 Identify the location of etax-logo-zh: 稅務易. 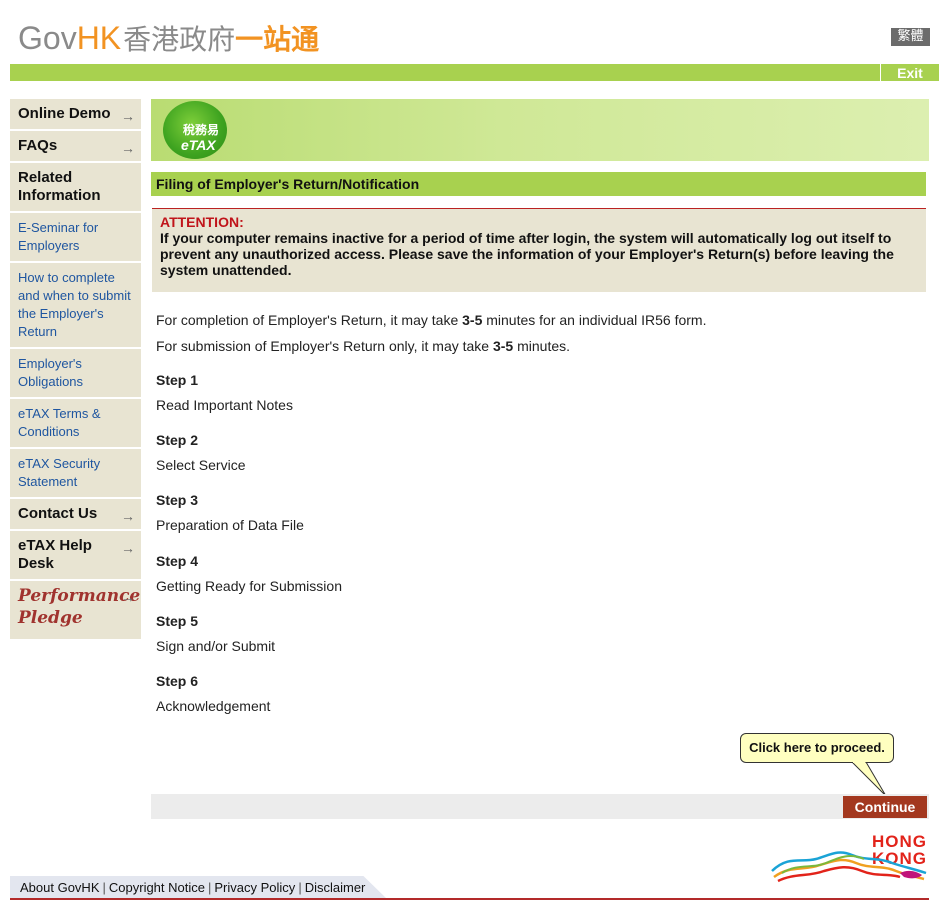
(201, 130).